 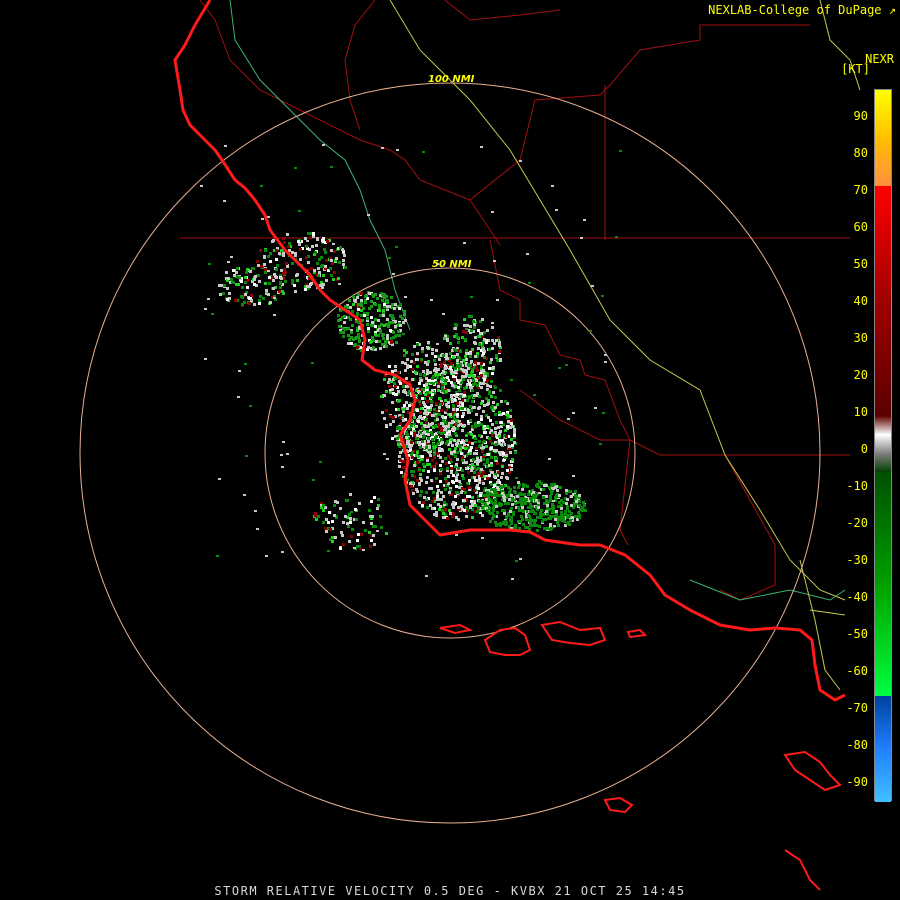 I want to click on credit-label: NEXLAB-College of DuPage ↗, so click(x=802, y=10).